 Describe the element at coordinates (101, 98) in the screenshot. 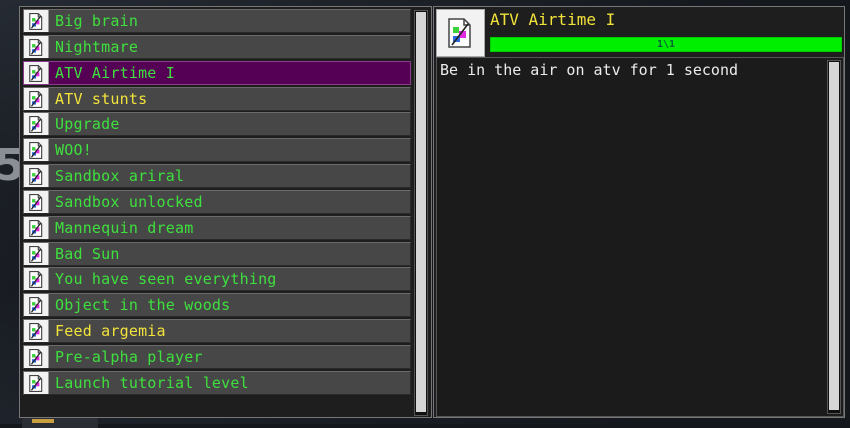

I see `achievement-row-label: ATV stunts` at that location.